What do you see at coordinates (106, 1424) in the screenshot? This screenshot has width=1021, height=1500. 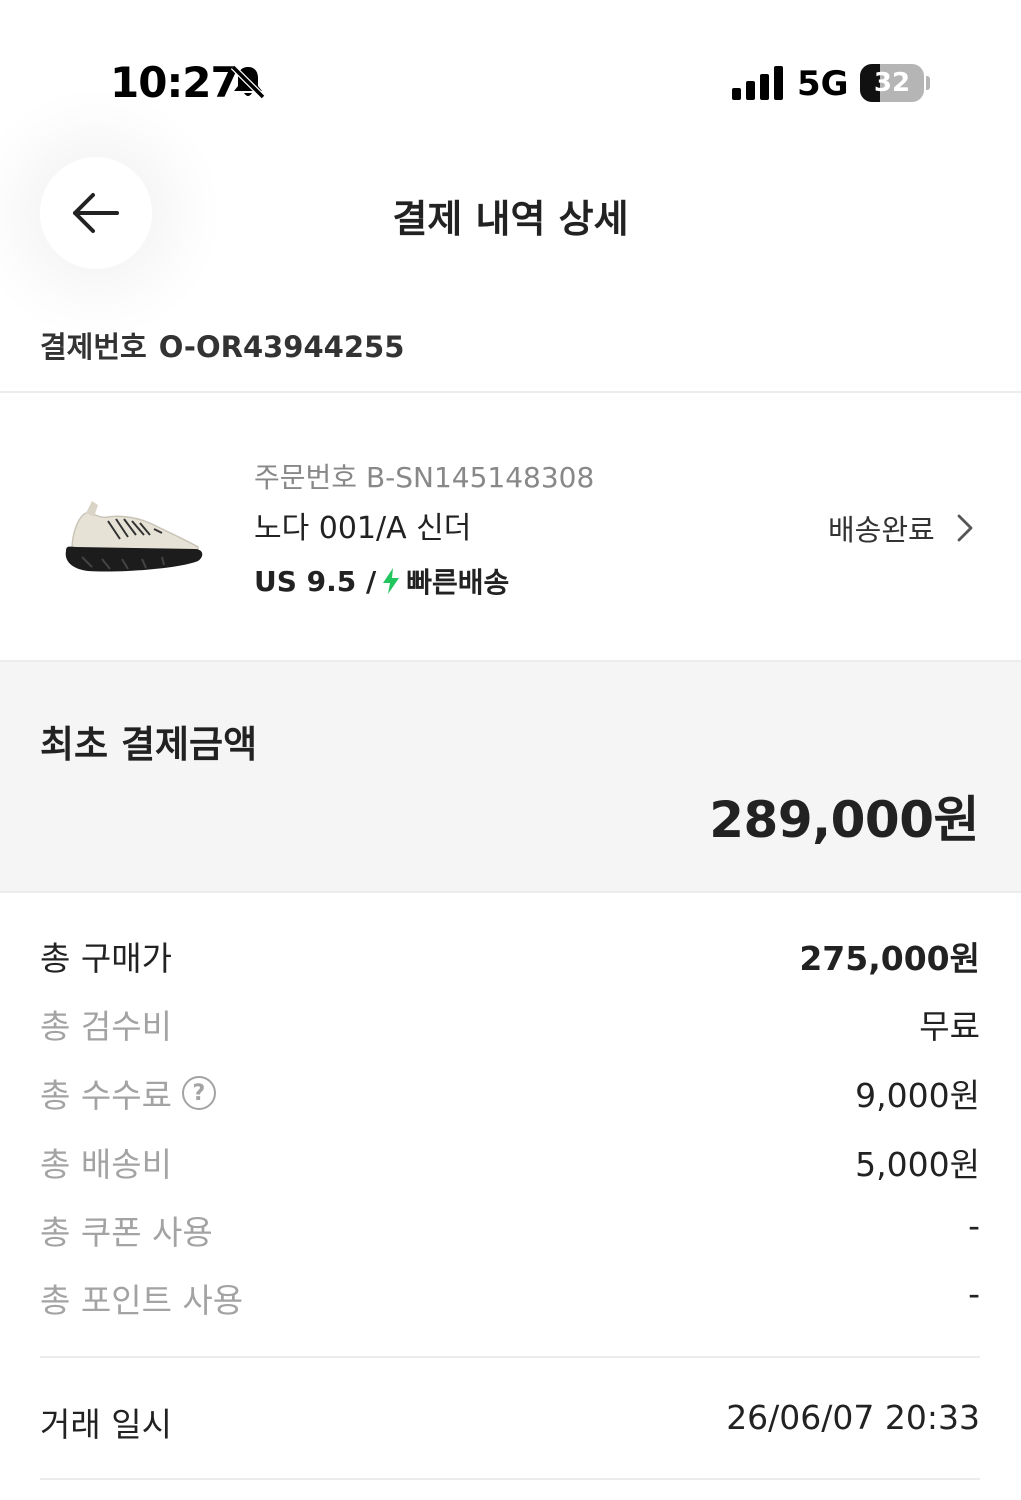 I see `transaction-label: 거래 일시` at bounding box center [106, 1424].